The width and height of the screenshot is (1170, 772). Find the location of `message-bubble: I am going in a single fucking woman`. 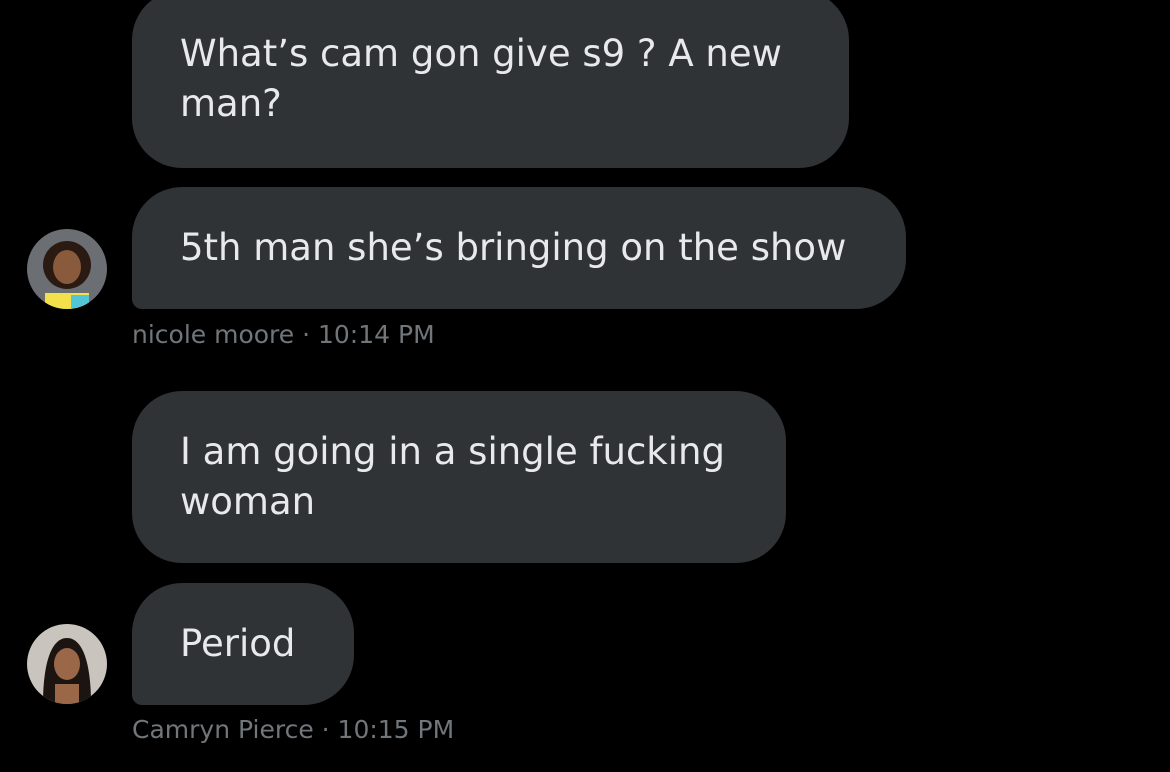

message-bubble: I am going in a single fucking woman is located at coordinates (459, 477).